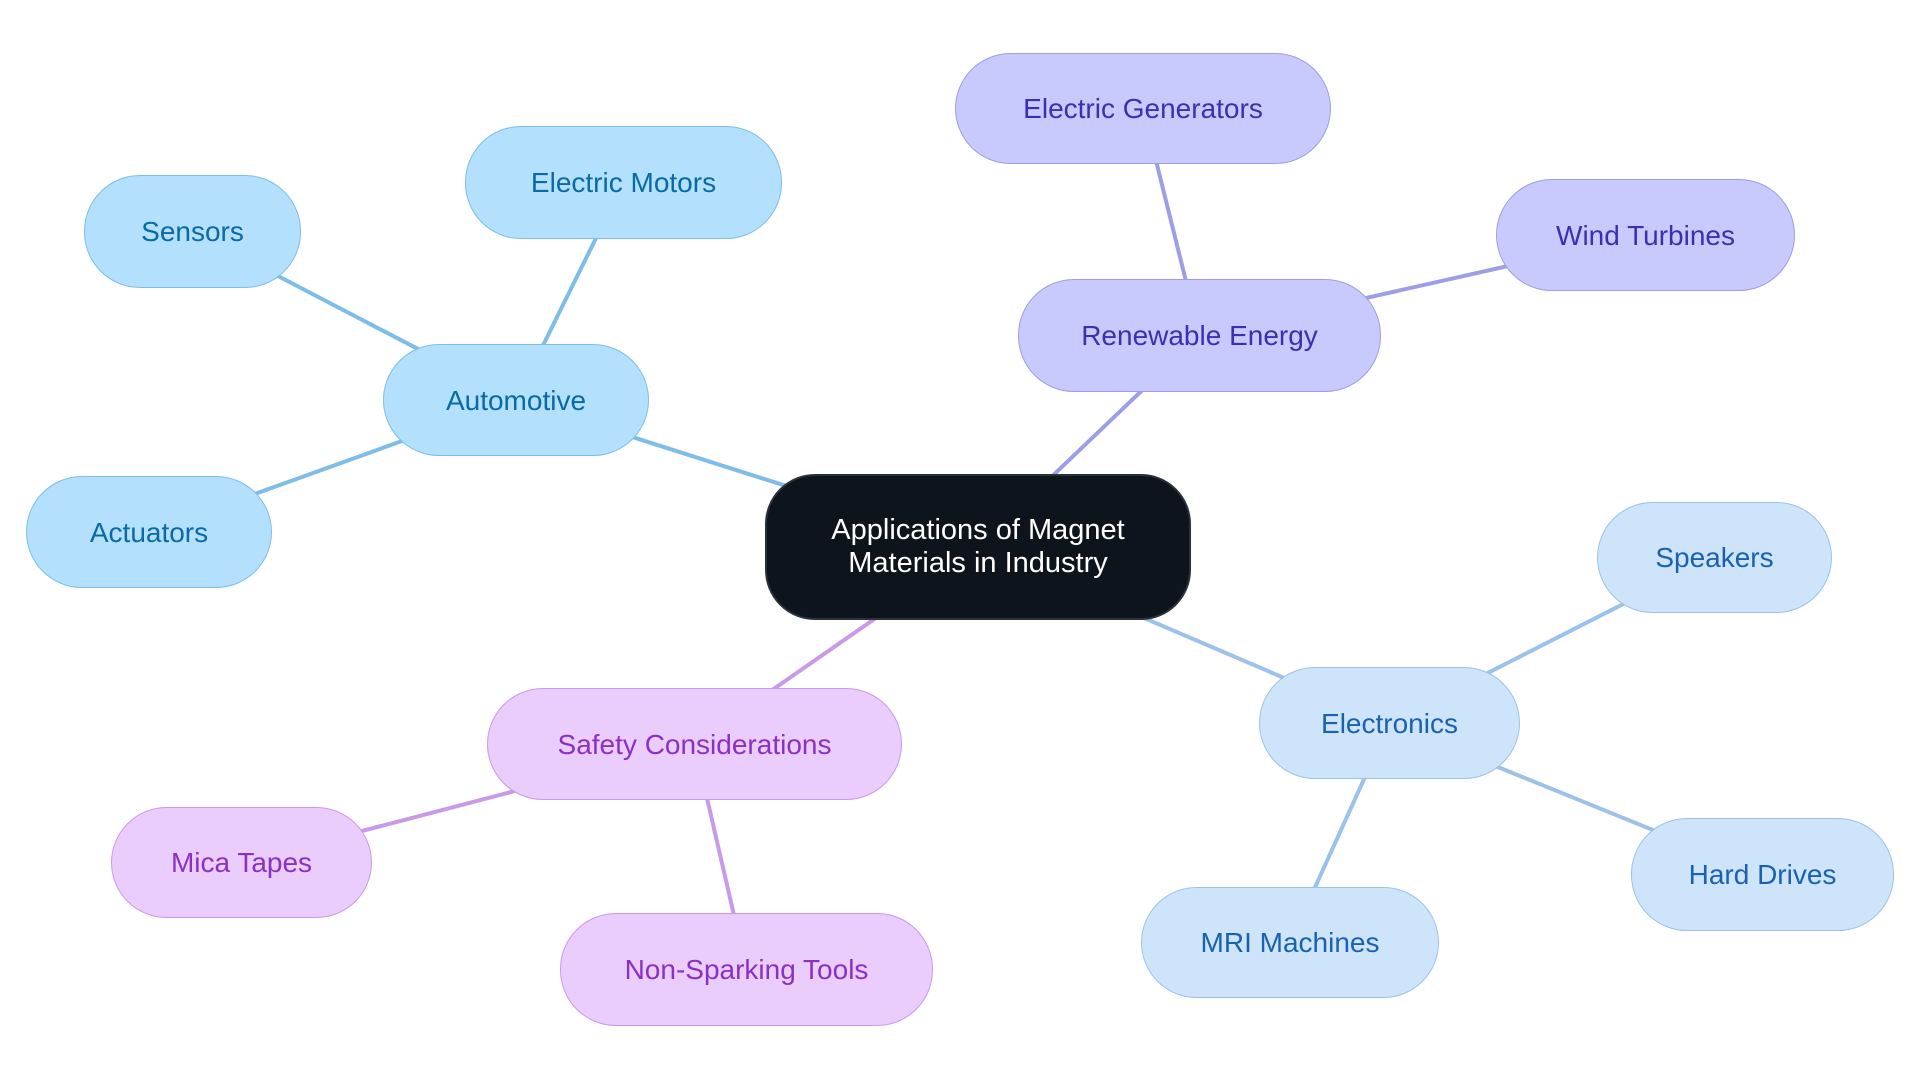  Describe the element at coordinates (746, 969) in the screenshot. I see `leaf-node-non-sparking-tools: Non-Sparking Tools` at that location.